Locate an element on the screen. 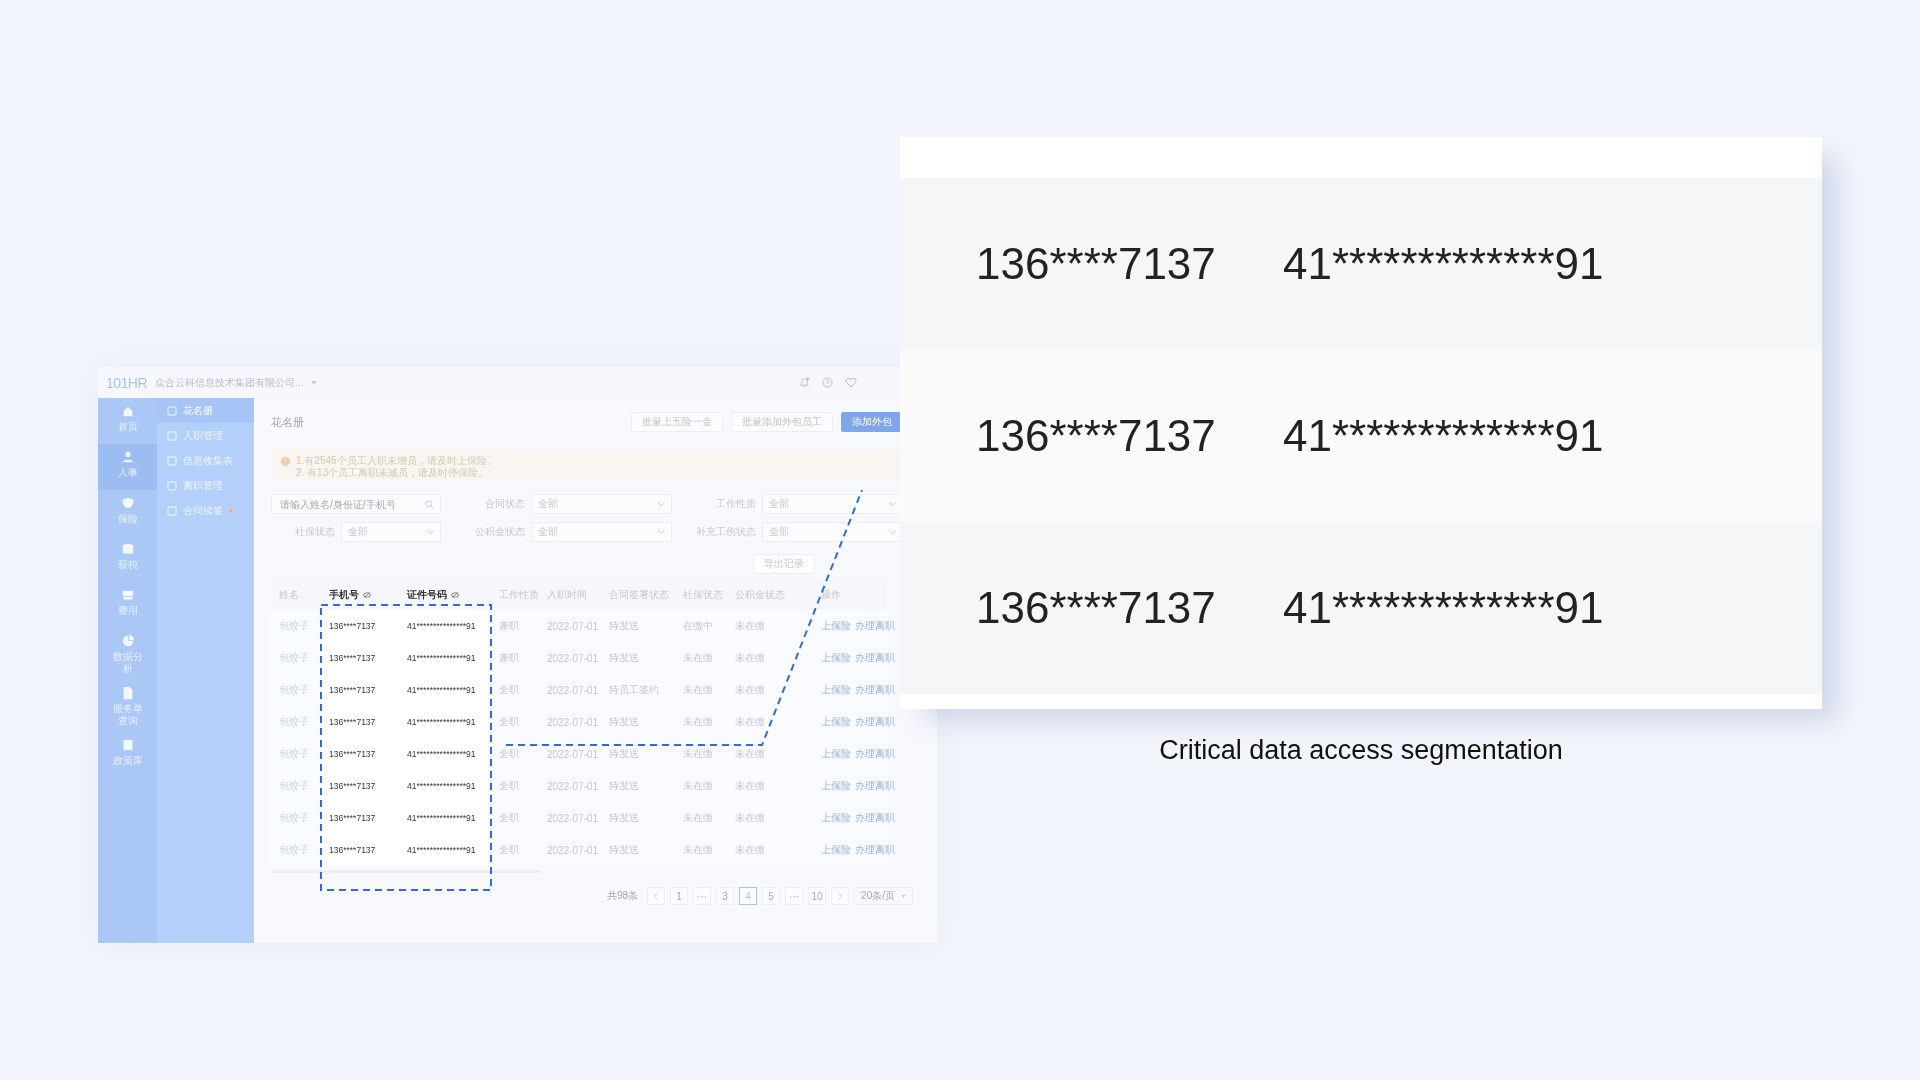 Image resolution: width=1920 pixels, height=1080 pixels. total-count: 共98条 is located at coordinates (622, 896).